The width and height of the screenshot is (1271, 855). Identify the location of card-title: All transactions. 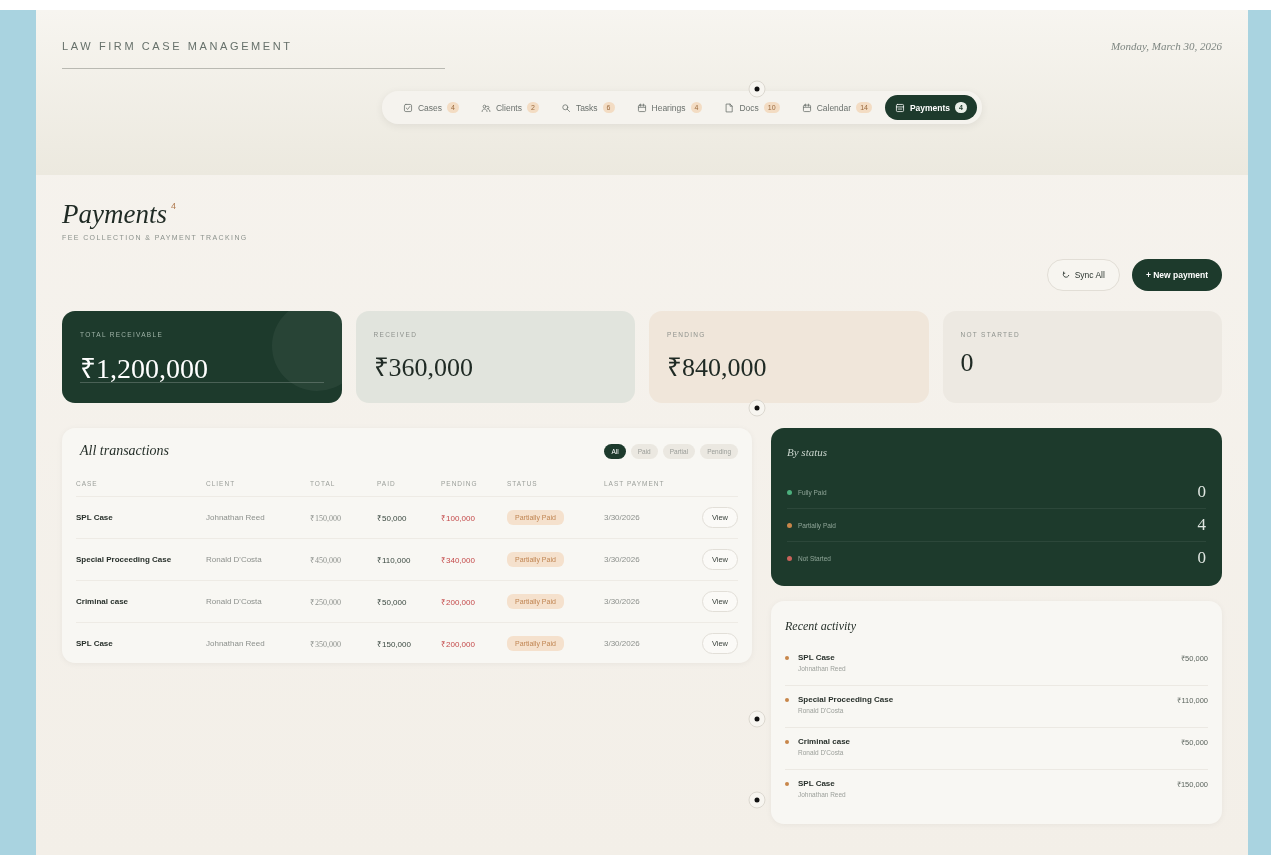
(125, 451).